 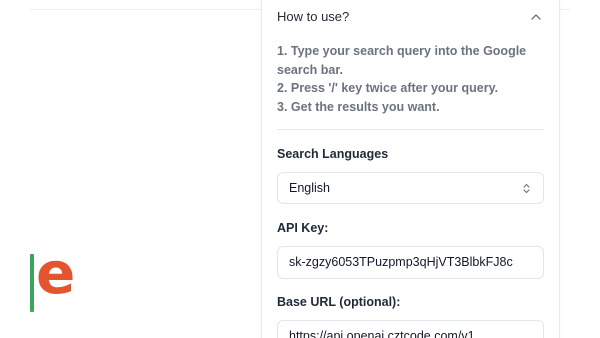 I want to click on app-logo: e, so click(x=54, y=280).